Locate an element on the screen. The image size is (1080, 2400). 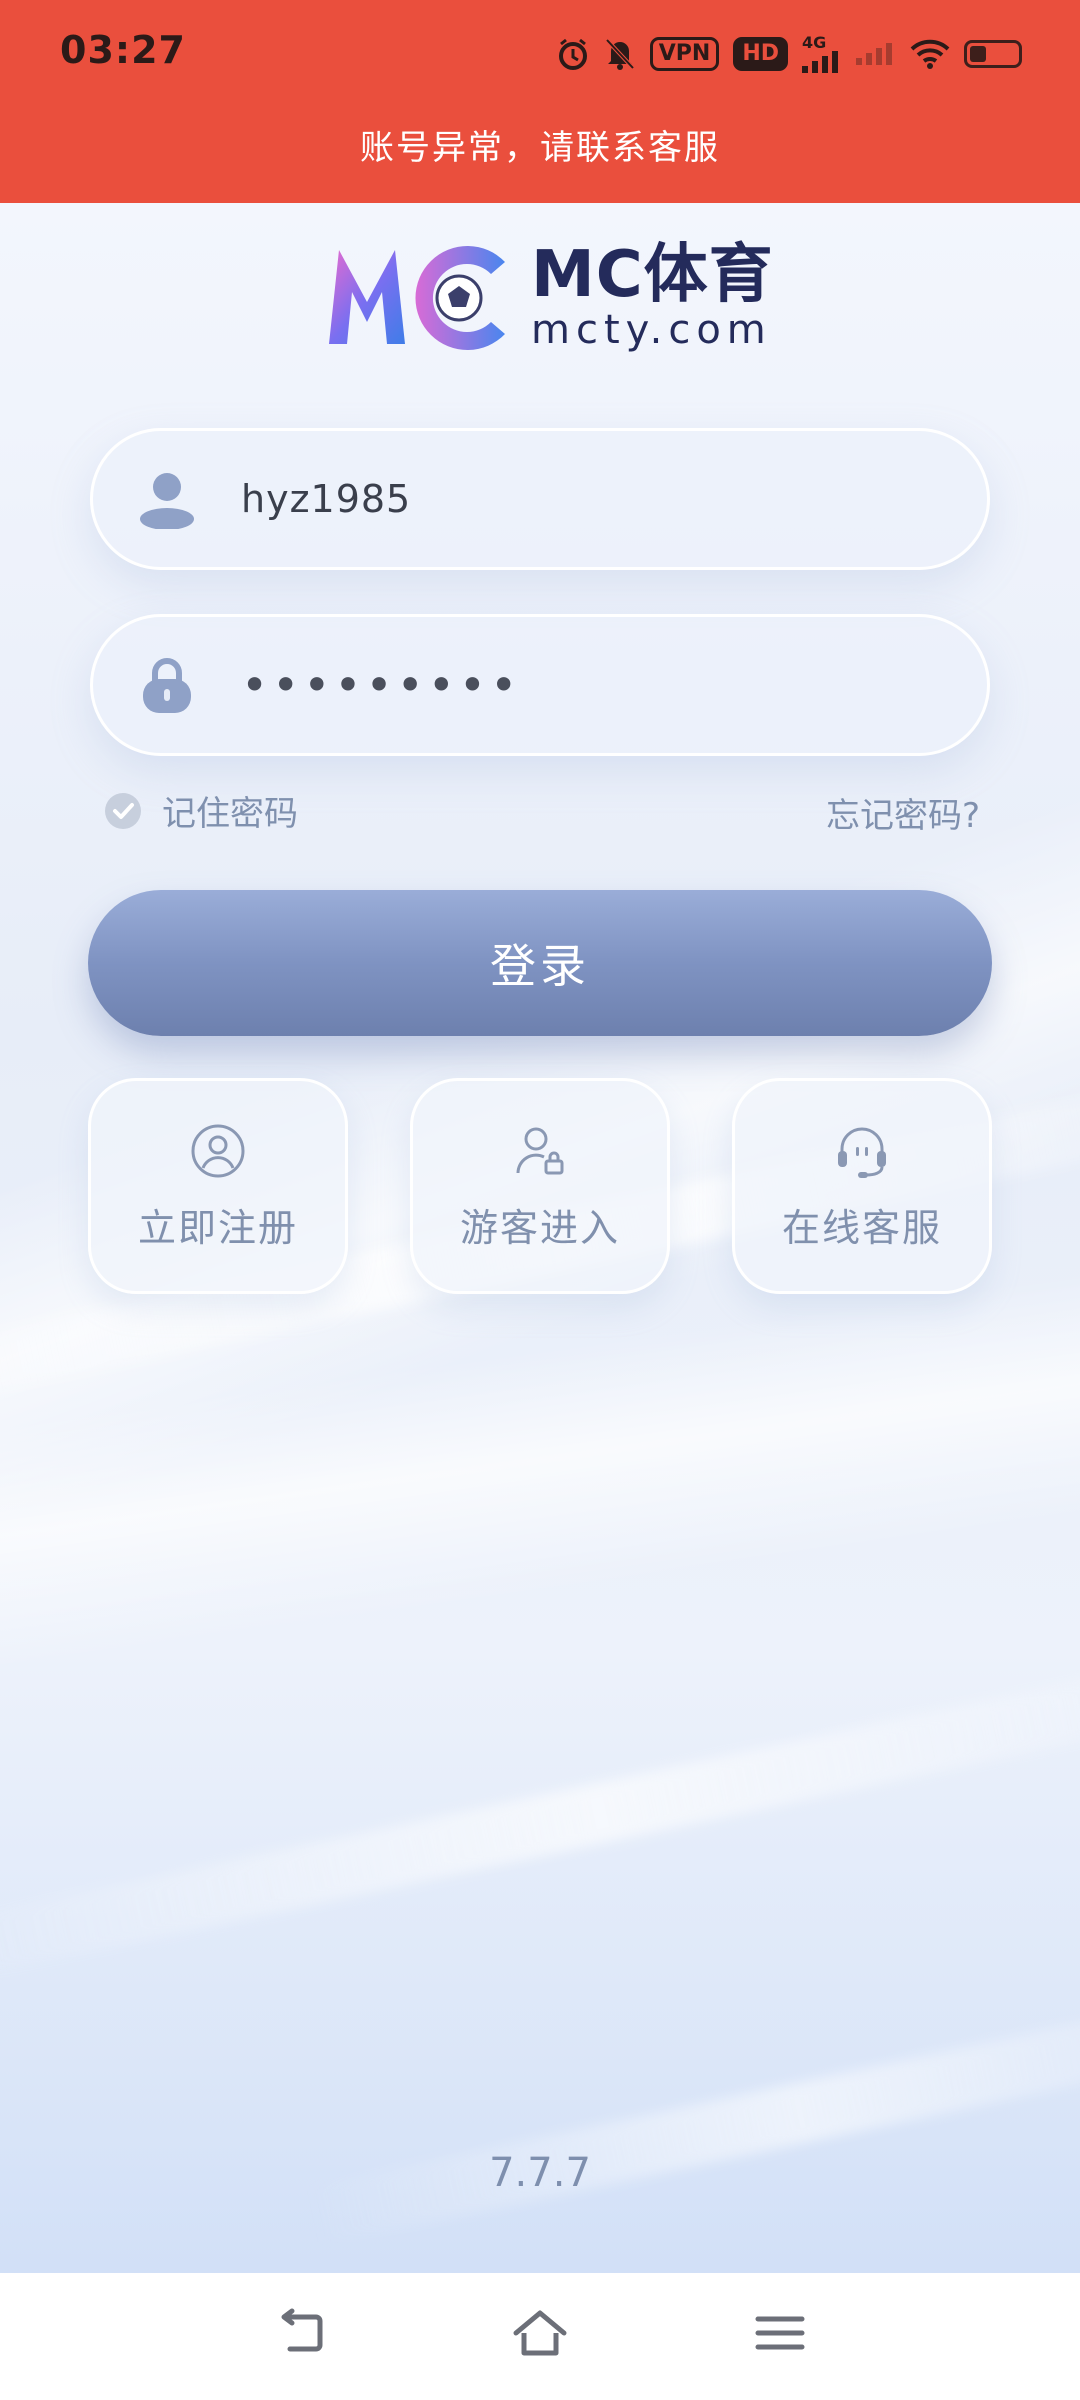
brand-domain: mcty.com is located at coordinates (651, 330).